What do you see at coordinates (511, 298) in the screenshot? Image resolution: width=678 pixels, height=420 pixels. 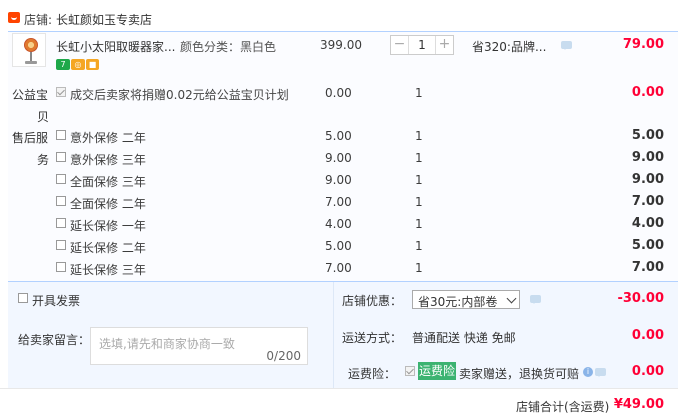 I see `chevron-down-icon` at bounding box center [511, 298].